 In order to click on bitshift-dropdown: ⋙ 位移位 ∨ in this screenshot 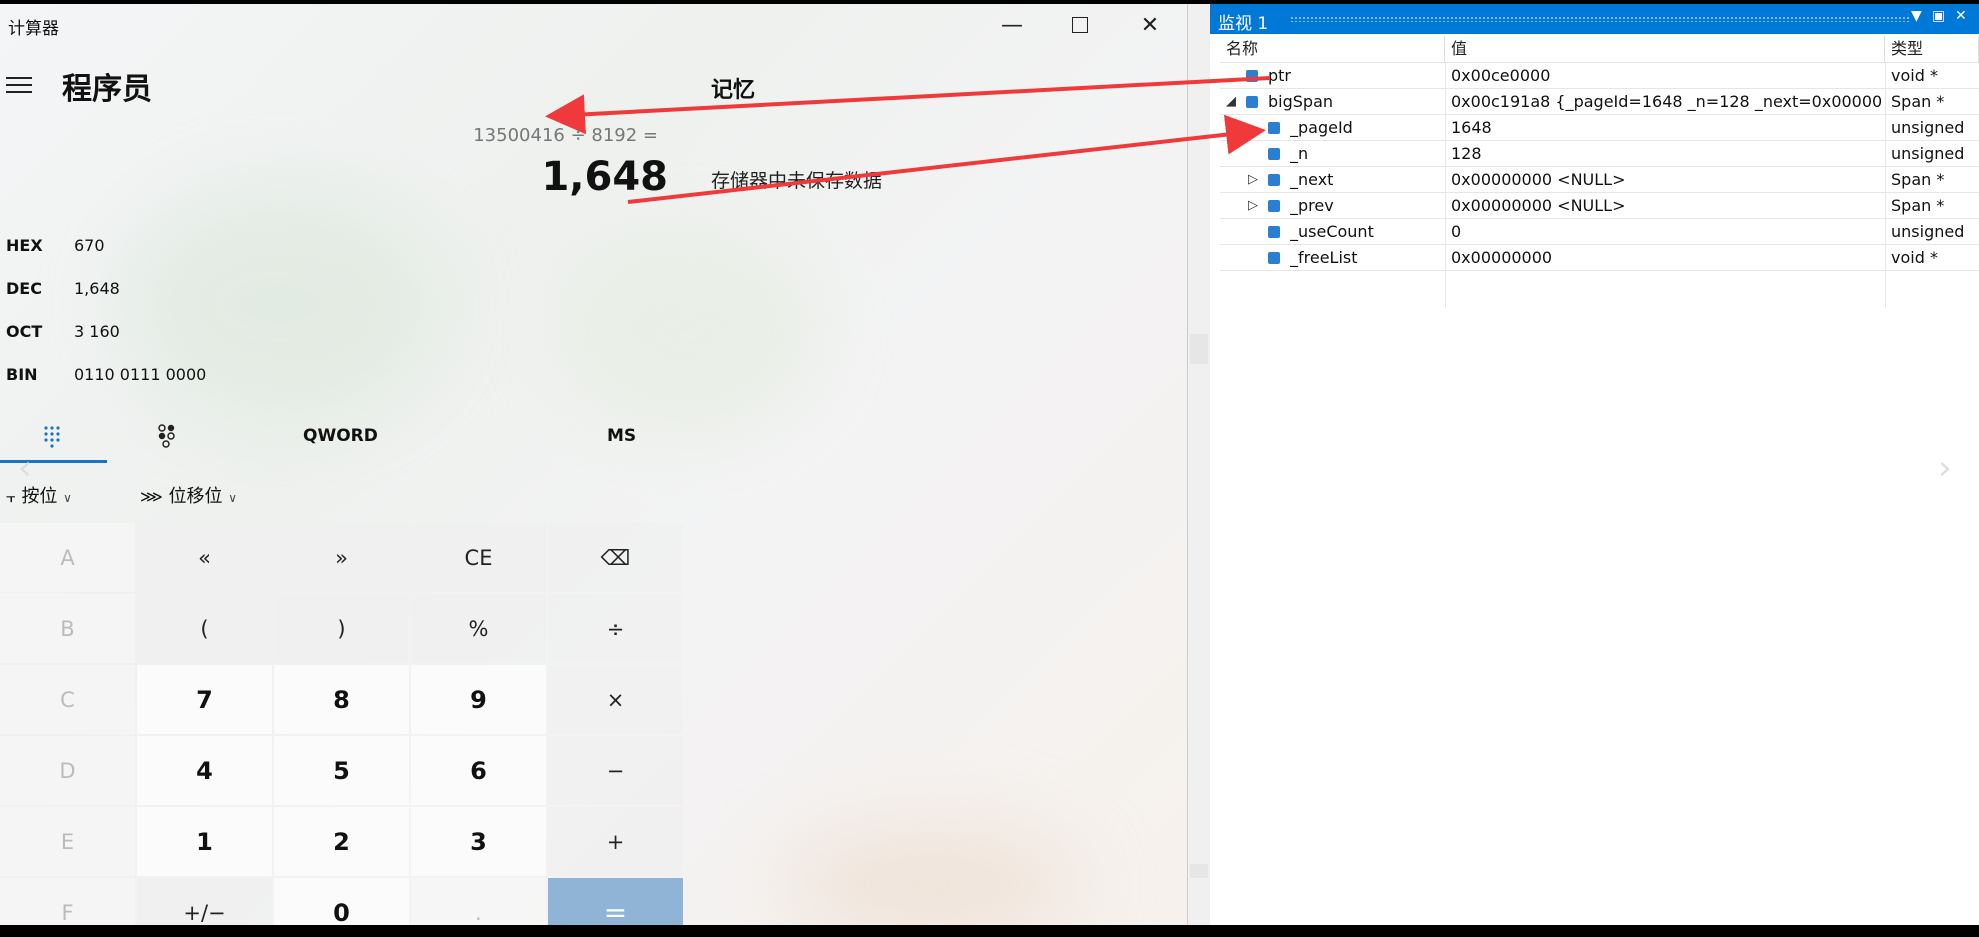, I will do `click(188, 495)`.